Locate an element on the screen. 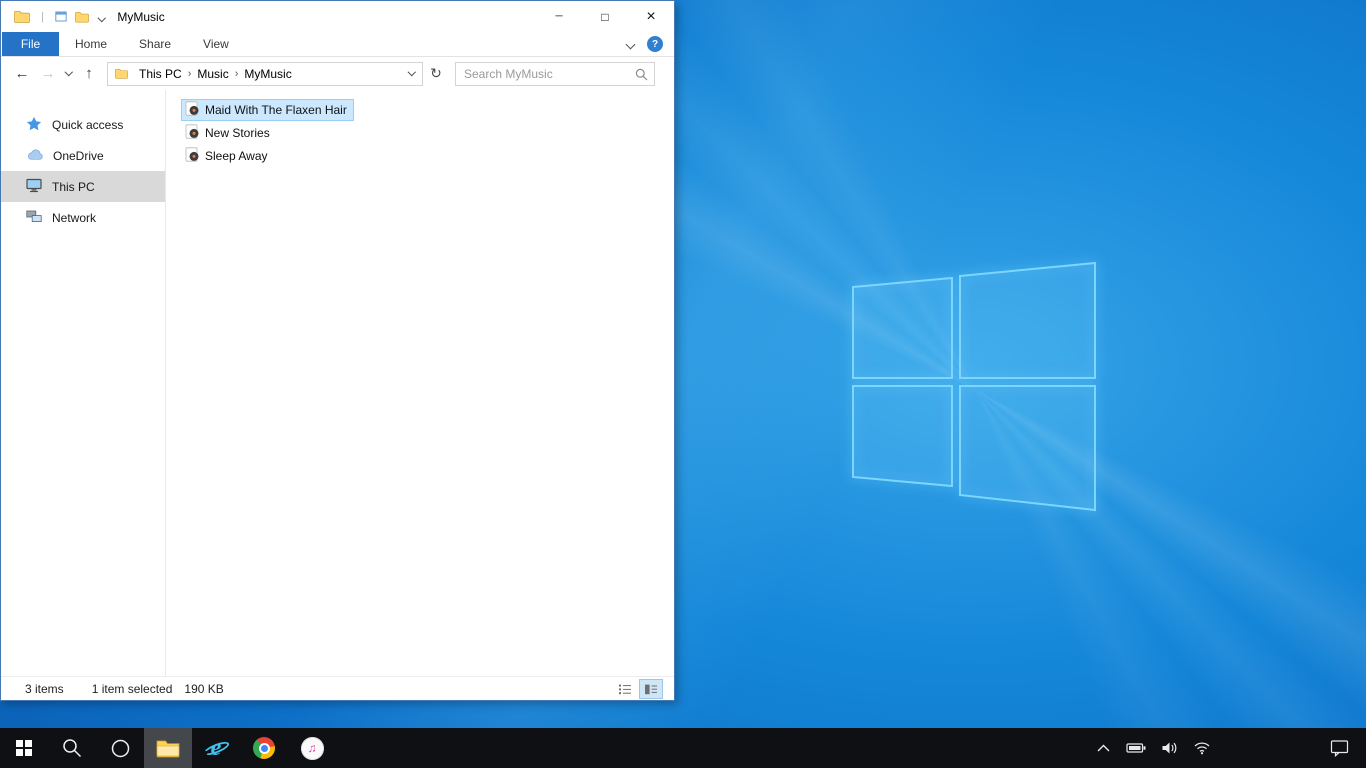 This screenshot has height=768, width=1366. forward-button: → is located at coordinates (48, 73).